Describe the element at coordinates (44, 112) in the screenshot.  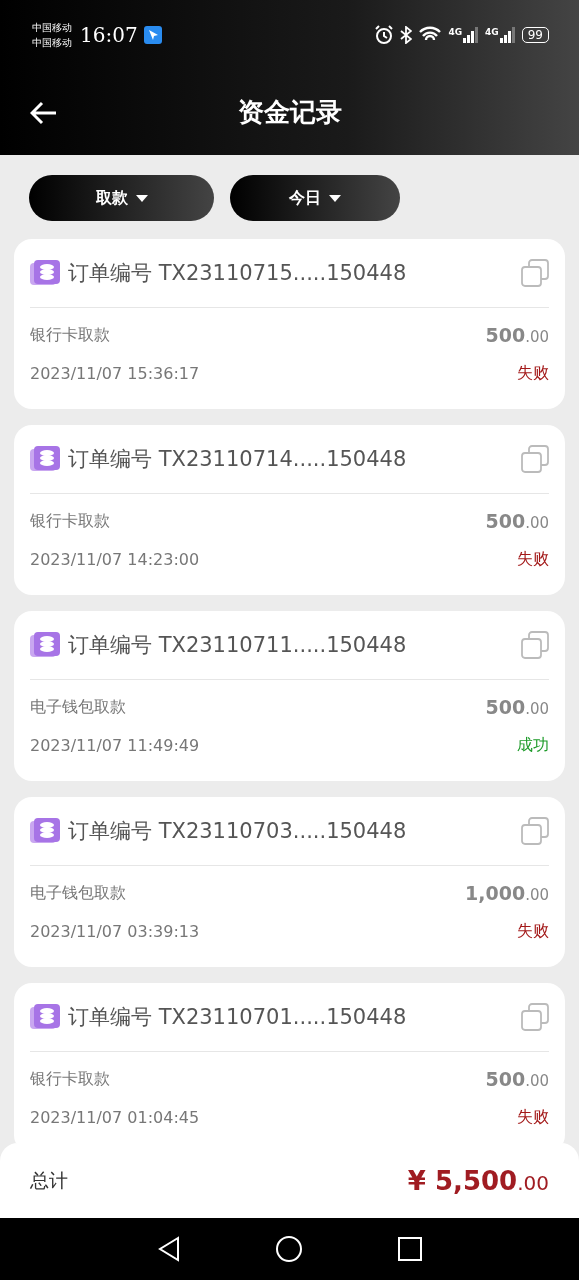
I see `back-arrow-icon` at that location.